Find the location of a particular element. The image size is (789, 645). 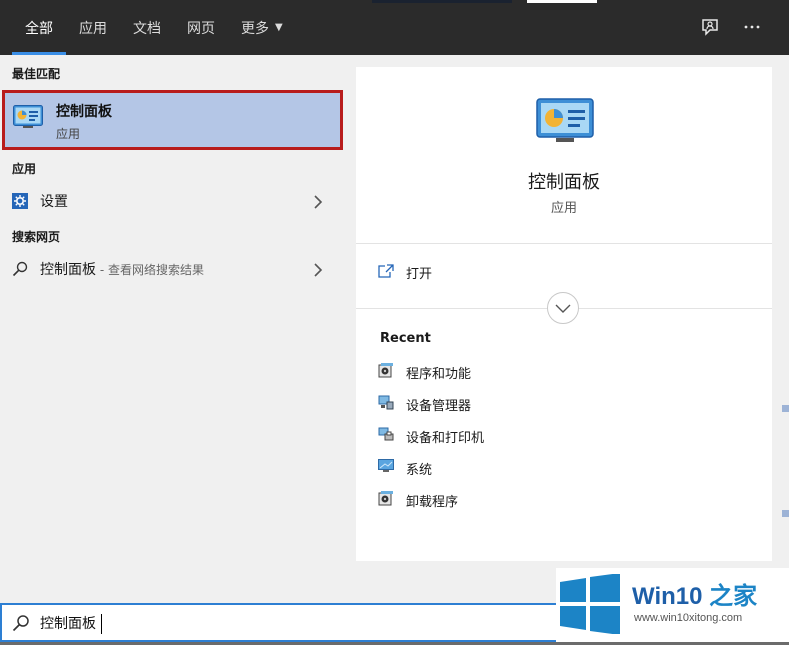

detail-type: 应用 is located at coordinates (563, 208).